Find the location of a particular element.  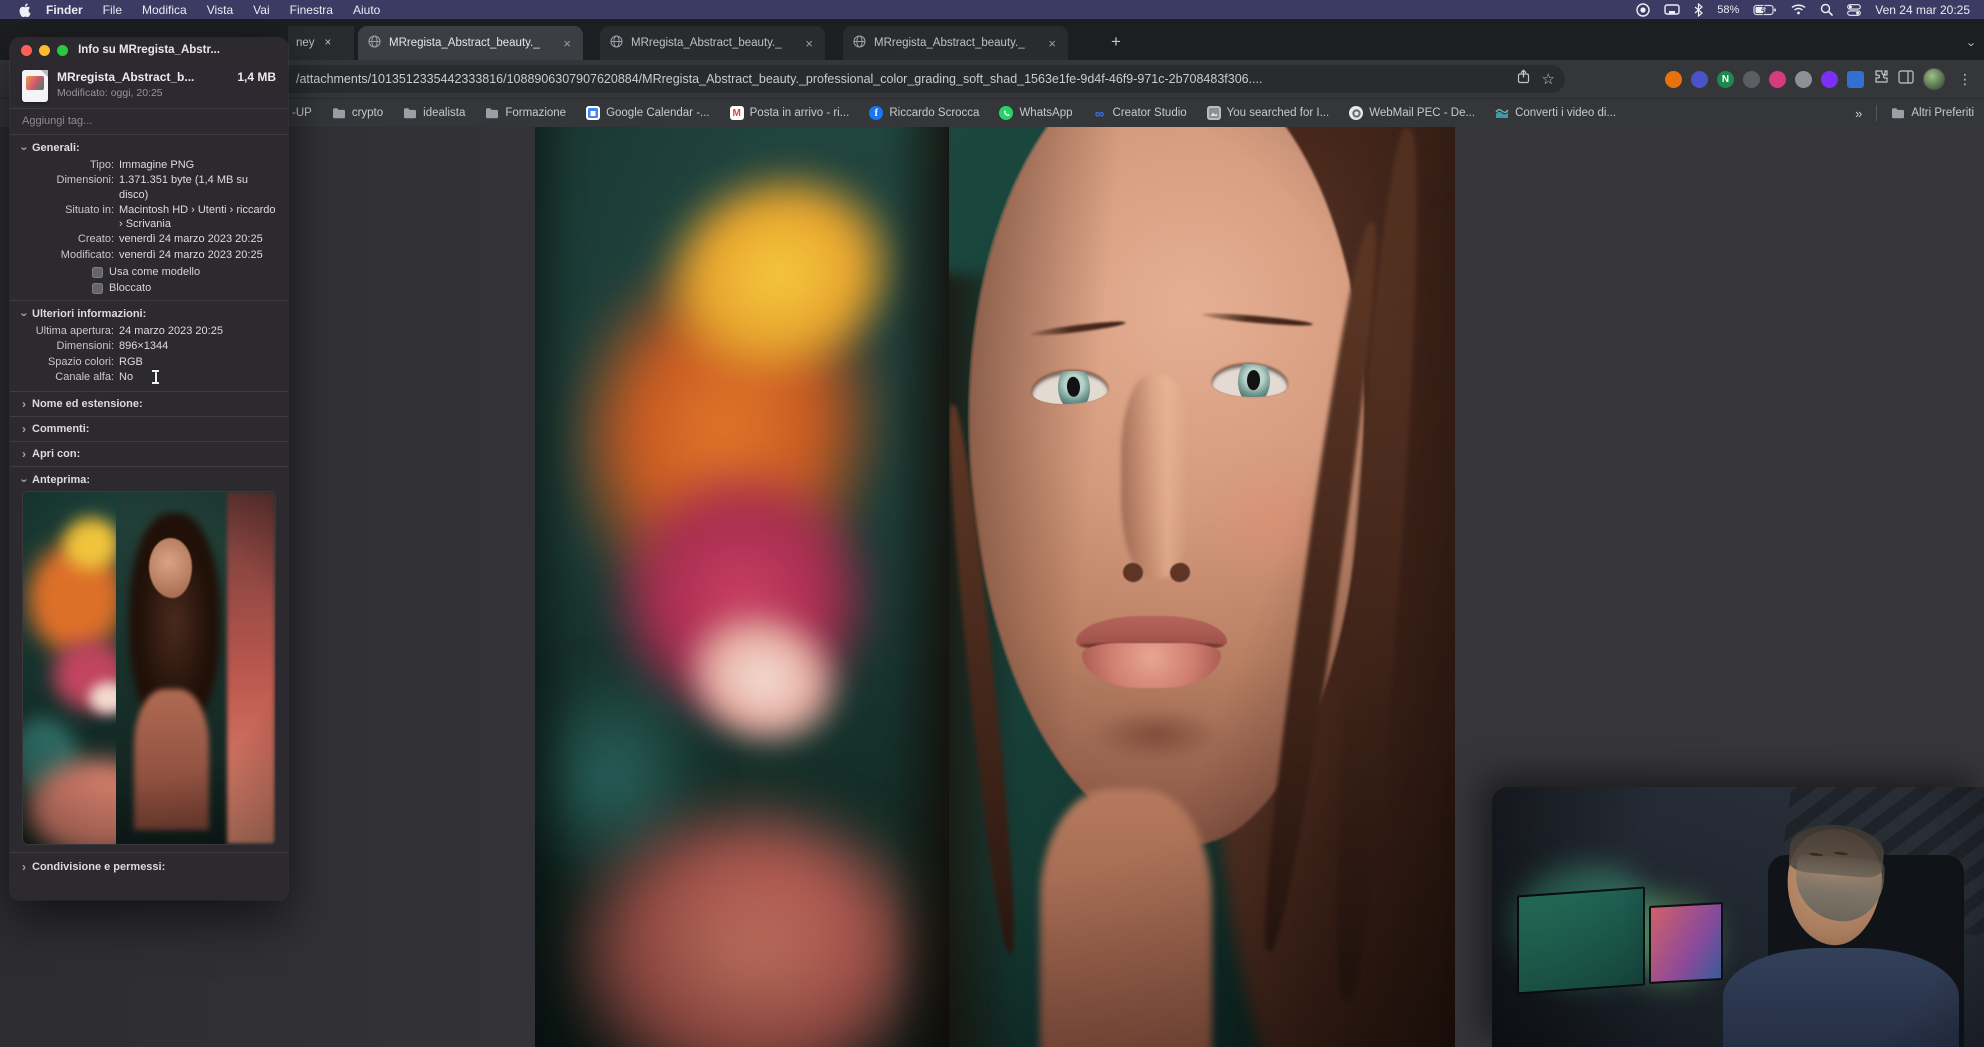

section-general-header: › Generali: is located at coordinates (147, 148).